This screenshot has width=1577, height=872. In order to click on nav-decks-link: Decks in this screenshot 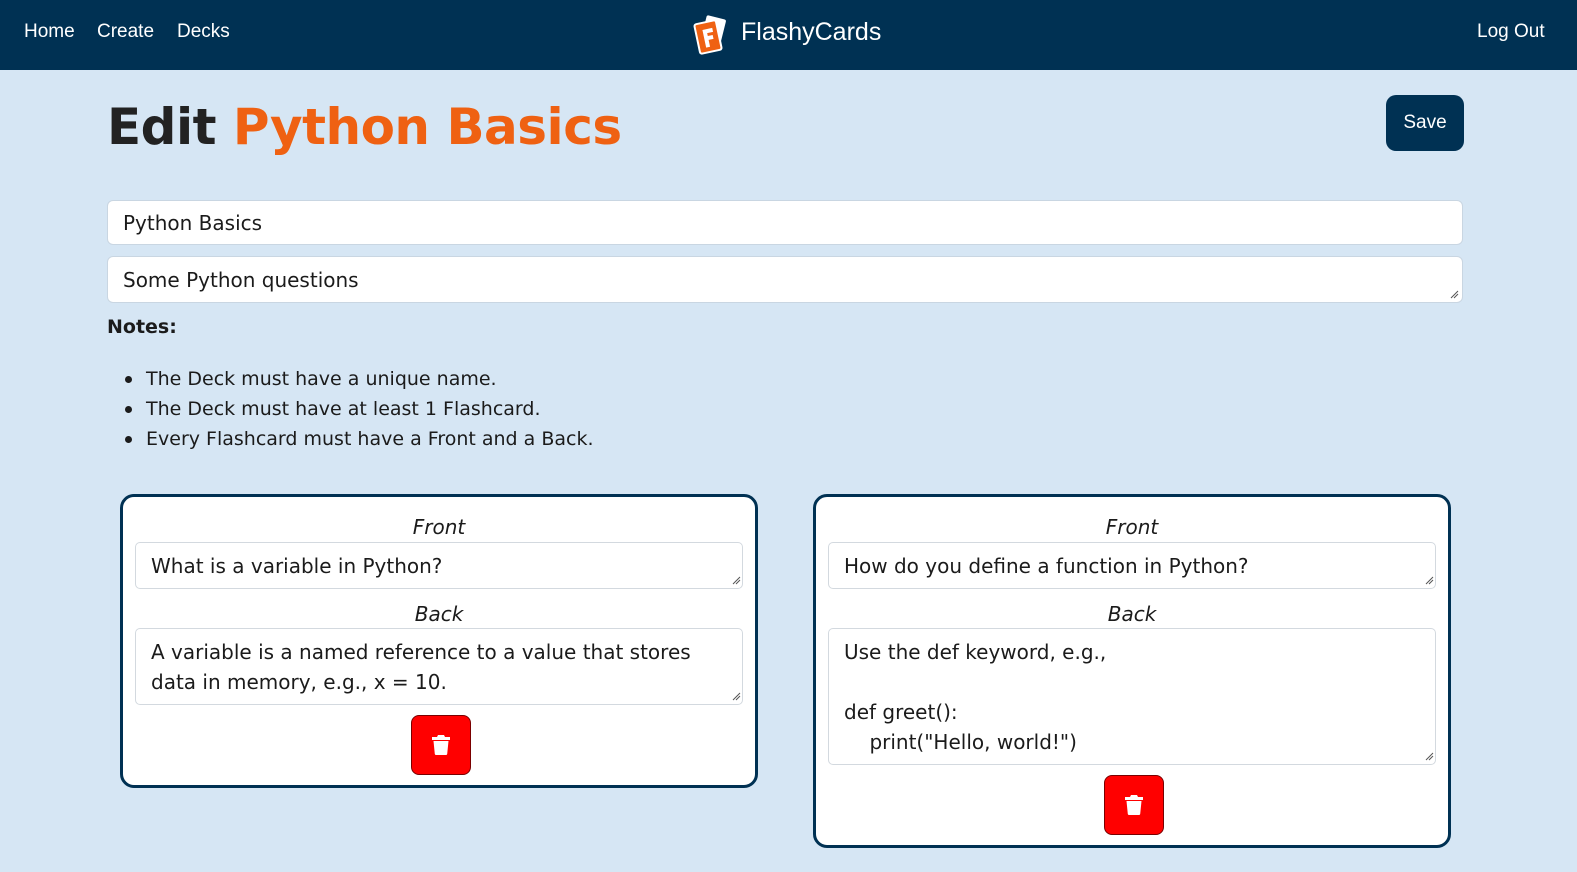, I will do `click(203, 32)`.